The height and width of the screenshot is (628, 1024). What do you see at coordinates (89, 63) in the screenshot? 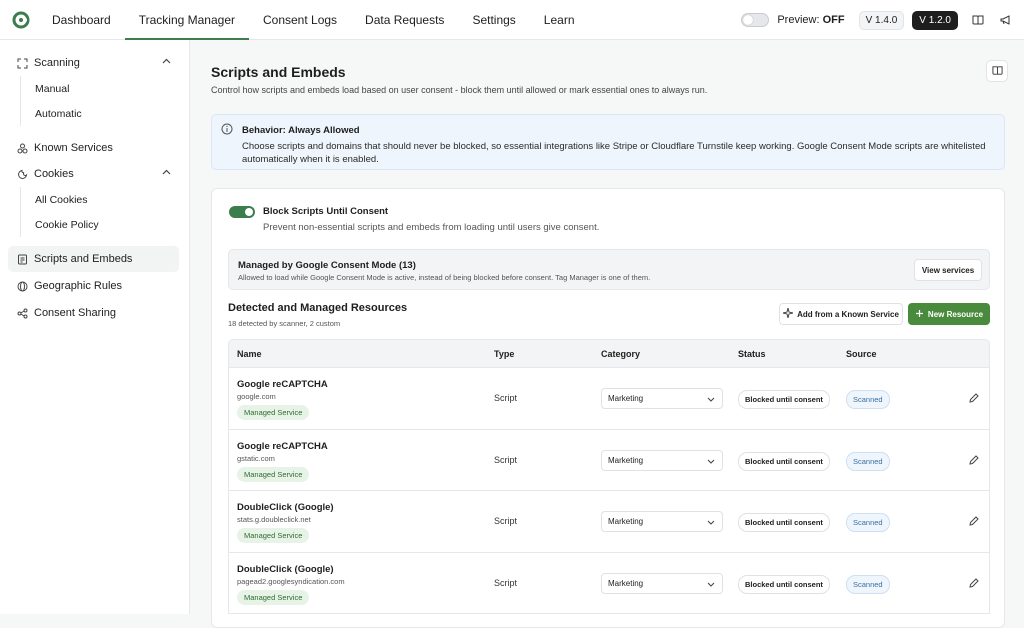
I see `sidebar-item-scanning: Scanning` at bounding box center [89, 63].